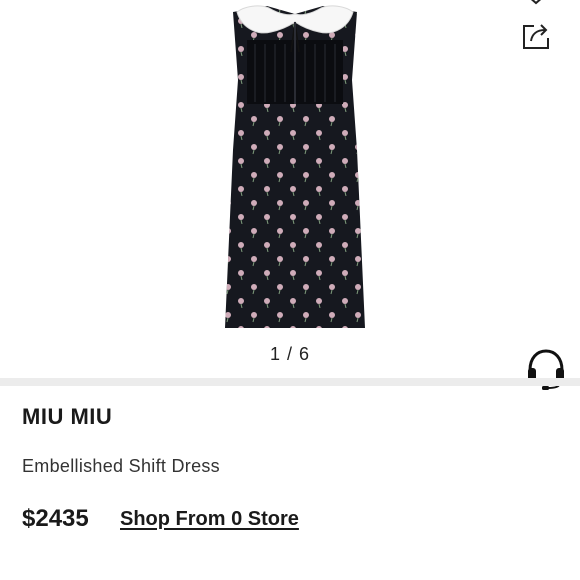 This screenshot has height=580, width=580. I want to click on product-price: $2435, so click(55, 518).